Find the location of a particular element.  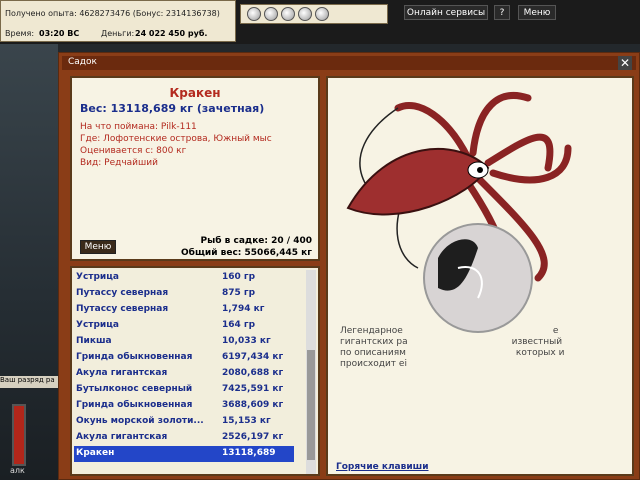

list-item-weight: 7425,591 кг is located at coordinates (253, 389).